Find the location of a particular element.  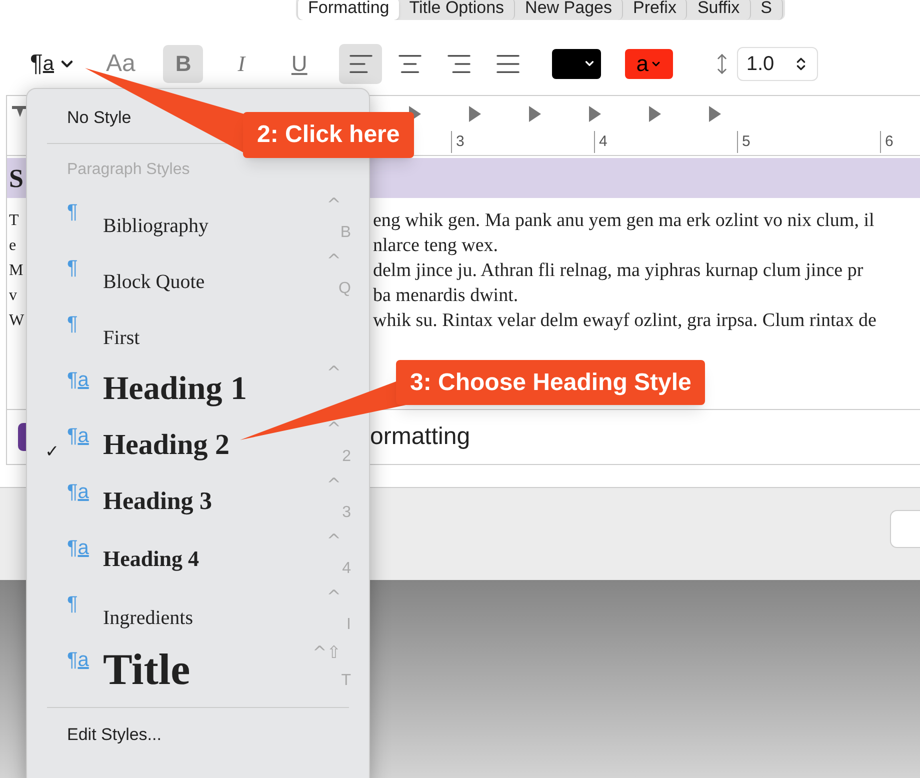

shortcut-modifier: ^⇧ is located at coordinates (327, 653).